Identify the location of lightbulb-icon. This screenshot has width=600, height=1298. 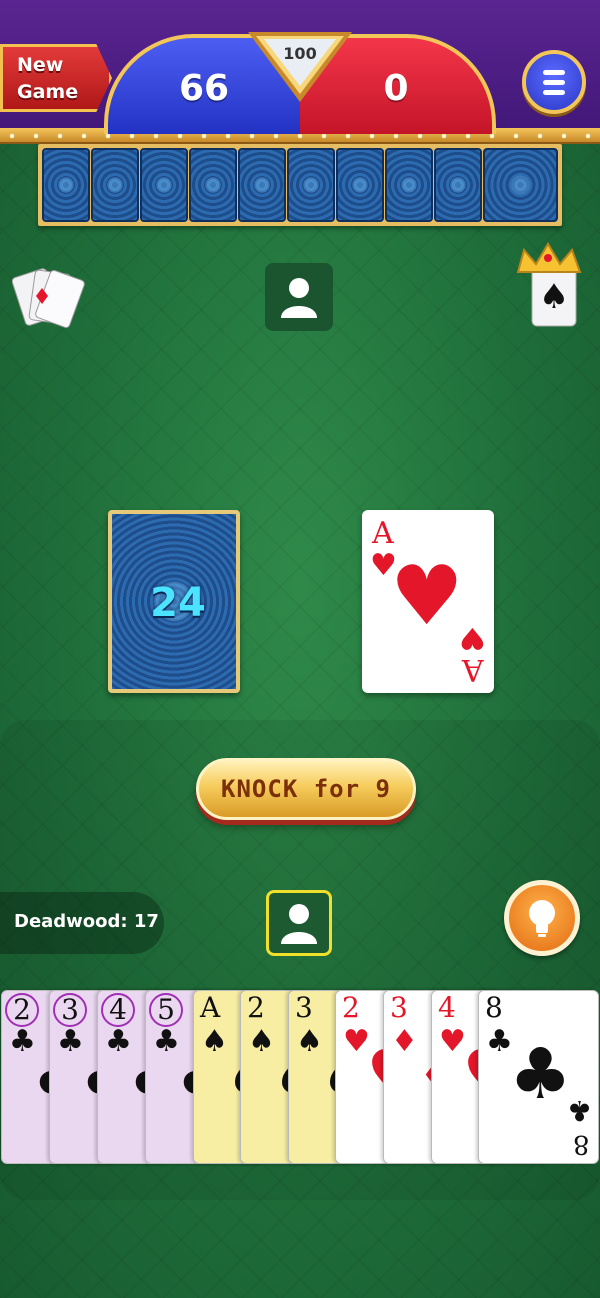
(542, 918).